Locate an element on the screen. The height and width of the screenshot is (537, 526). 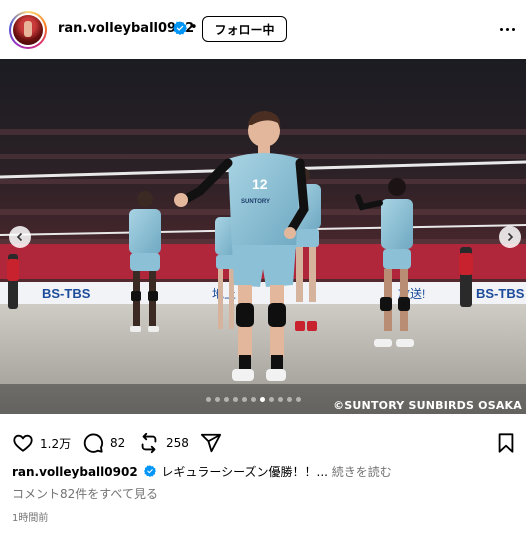
carousel-indicator is located at coordinates (253, 399).